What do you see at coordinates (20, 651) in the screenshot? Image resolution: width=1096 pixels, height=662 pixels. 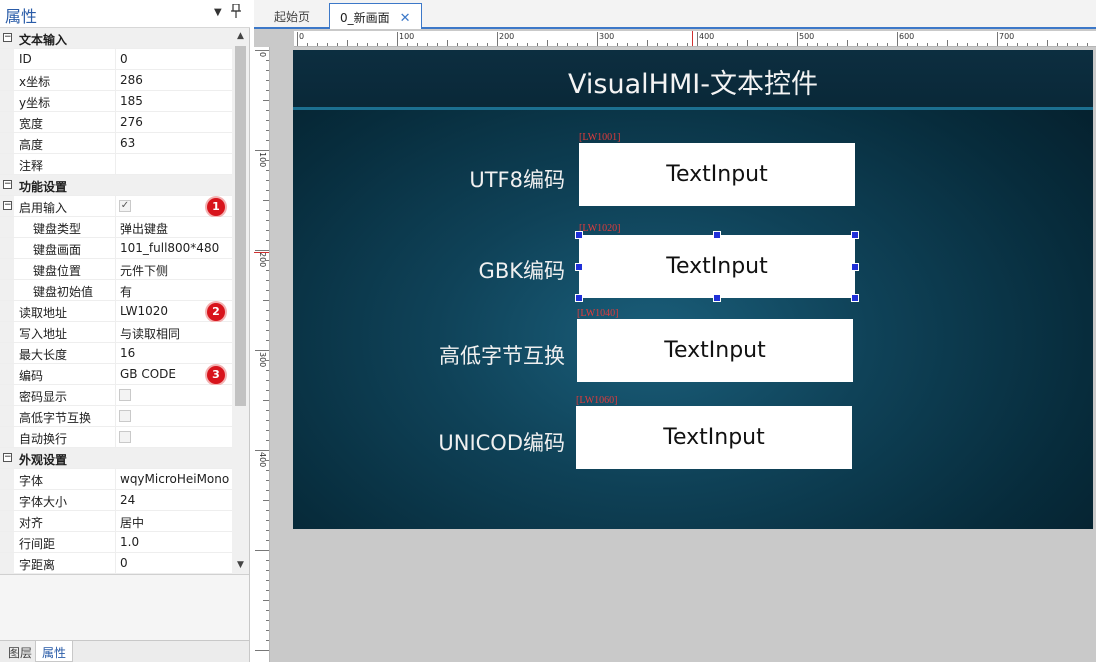 I see `tab-layers: 图层` at bounding box center [20, 651].